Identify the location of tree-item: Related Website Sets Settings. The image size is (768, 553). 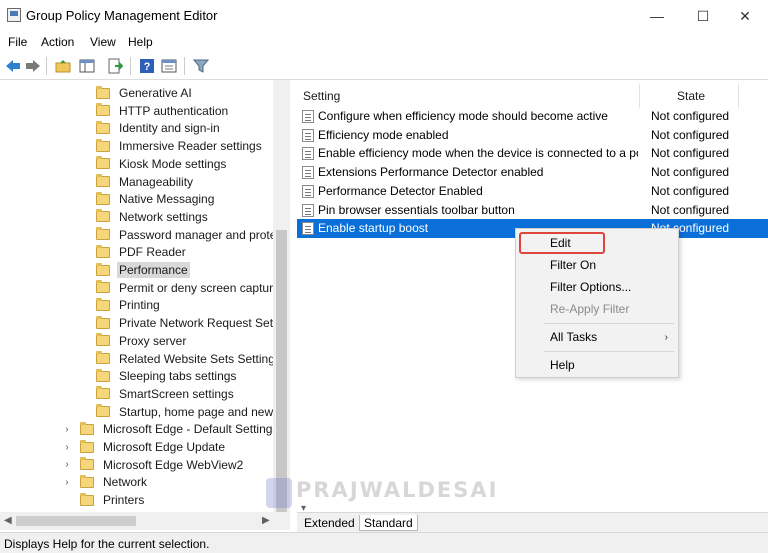
(189, 359).